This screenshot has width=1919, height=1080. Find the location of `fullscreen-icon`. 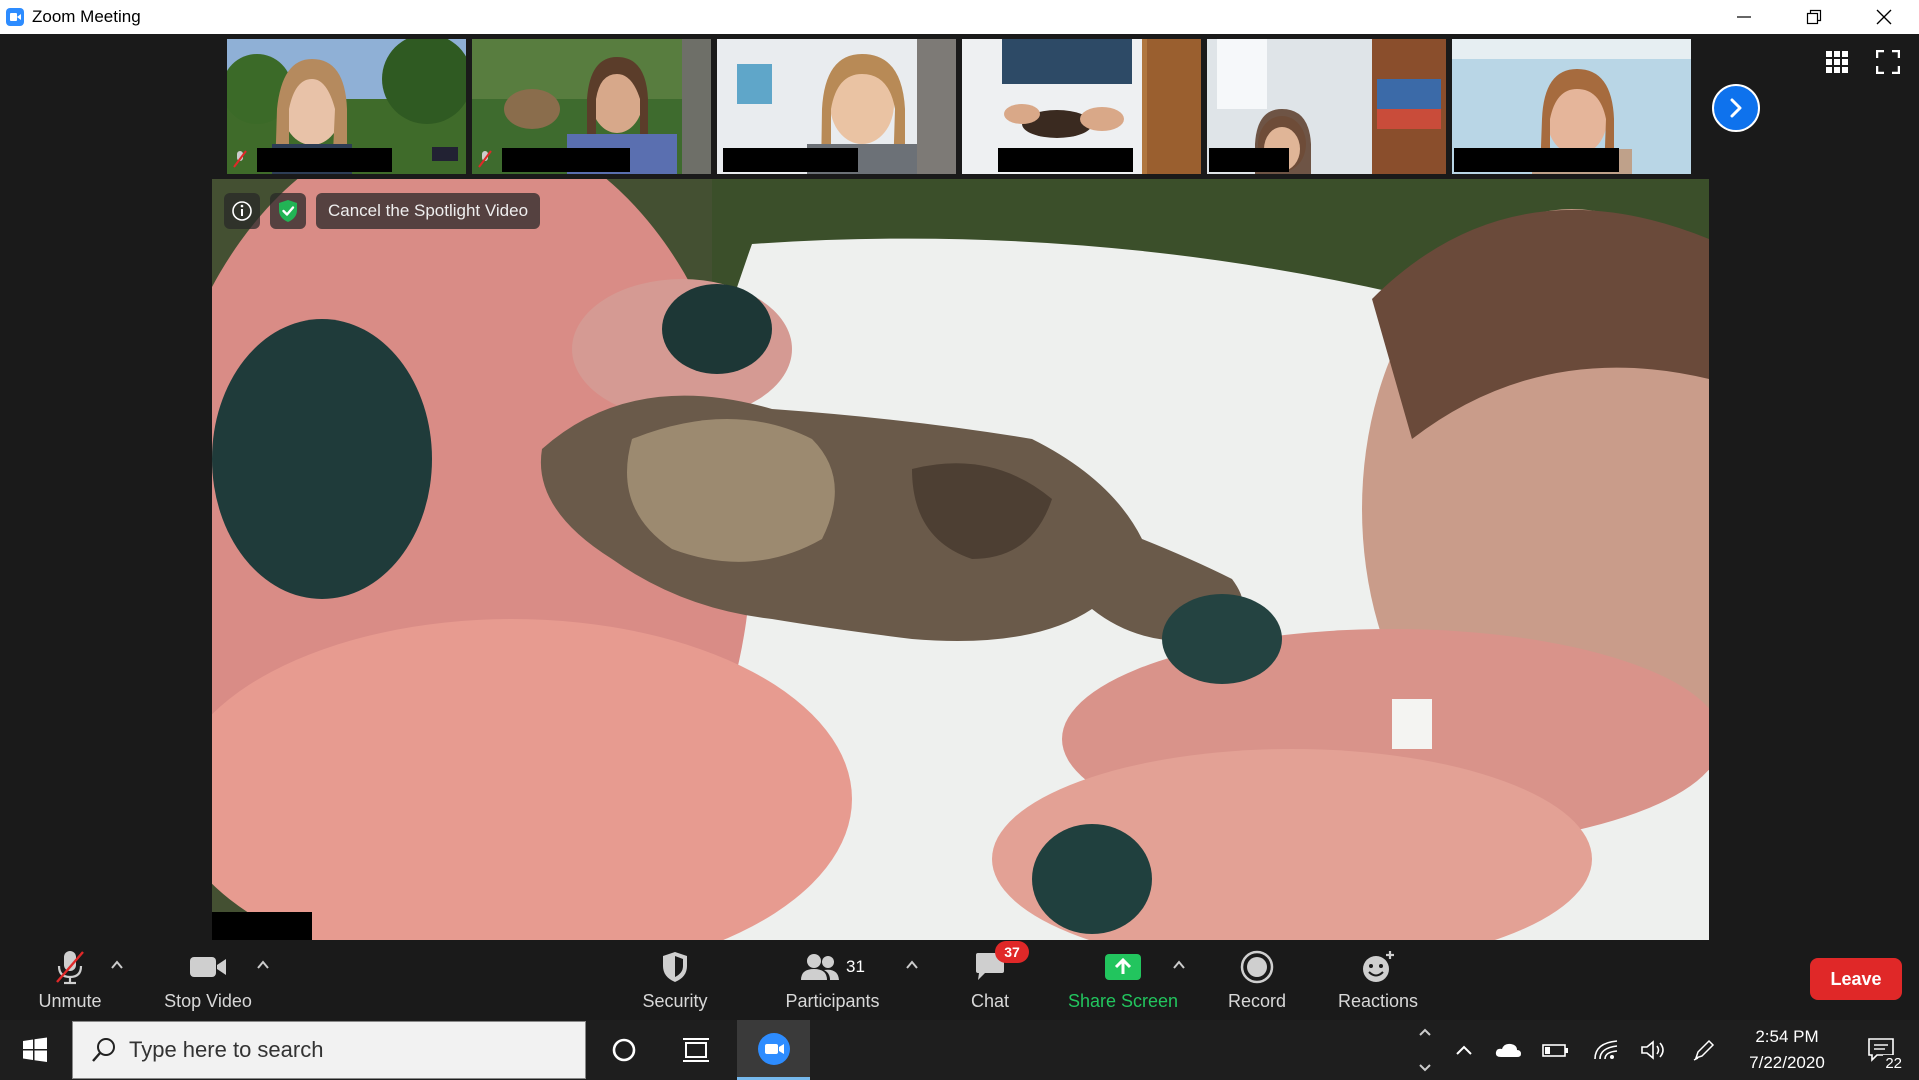

fullscreen-icon is located at coordinates (1888, 62).